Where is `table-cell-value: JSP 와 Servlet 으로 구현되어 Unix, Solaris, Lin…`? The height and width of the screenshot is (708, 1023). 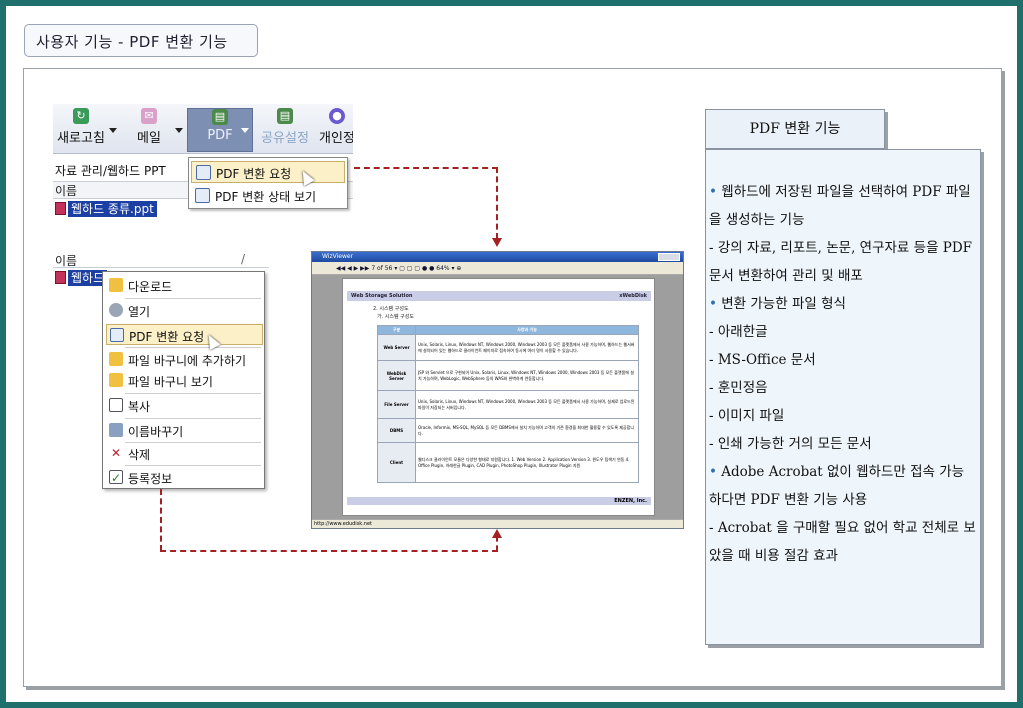 table-cell-value: JSP 와 Servlet 으로 구현되어 Unix, Solaris, Lin… is located at coordinates (527, 375).